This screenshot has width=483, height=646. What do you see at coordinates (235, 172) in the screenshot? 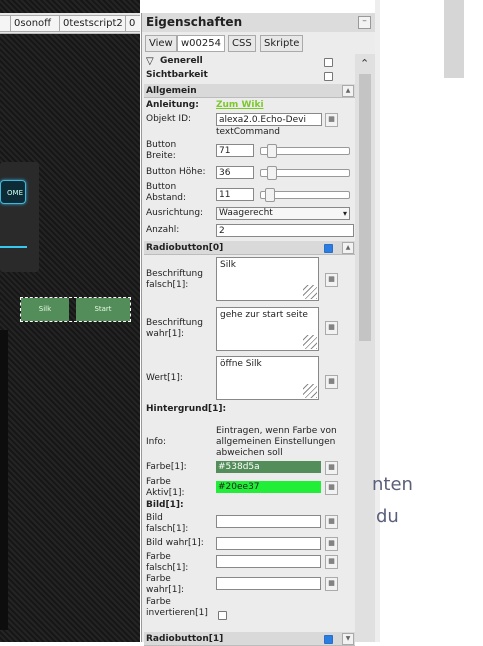
I see `button-hoehe-input: 36` at bounding box center [235, 172].